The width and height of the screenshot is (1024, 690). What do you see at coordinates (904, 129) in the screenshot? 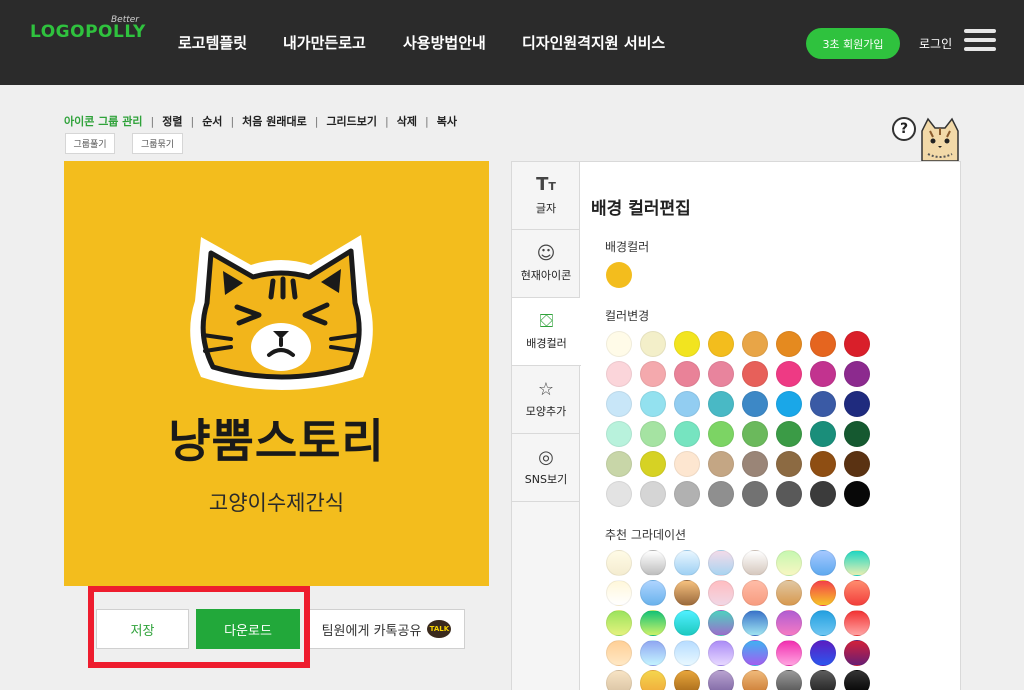
I see `help-question-icon: ?` at bounding box center [904, 129].